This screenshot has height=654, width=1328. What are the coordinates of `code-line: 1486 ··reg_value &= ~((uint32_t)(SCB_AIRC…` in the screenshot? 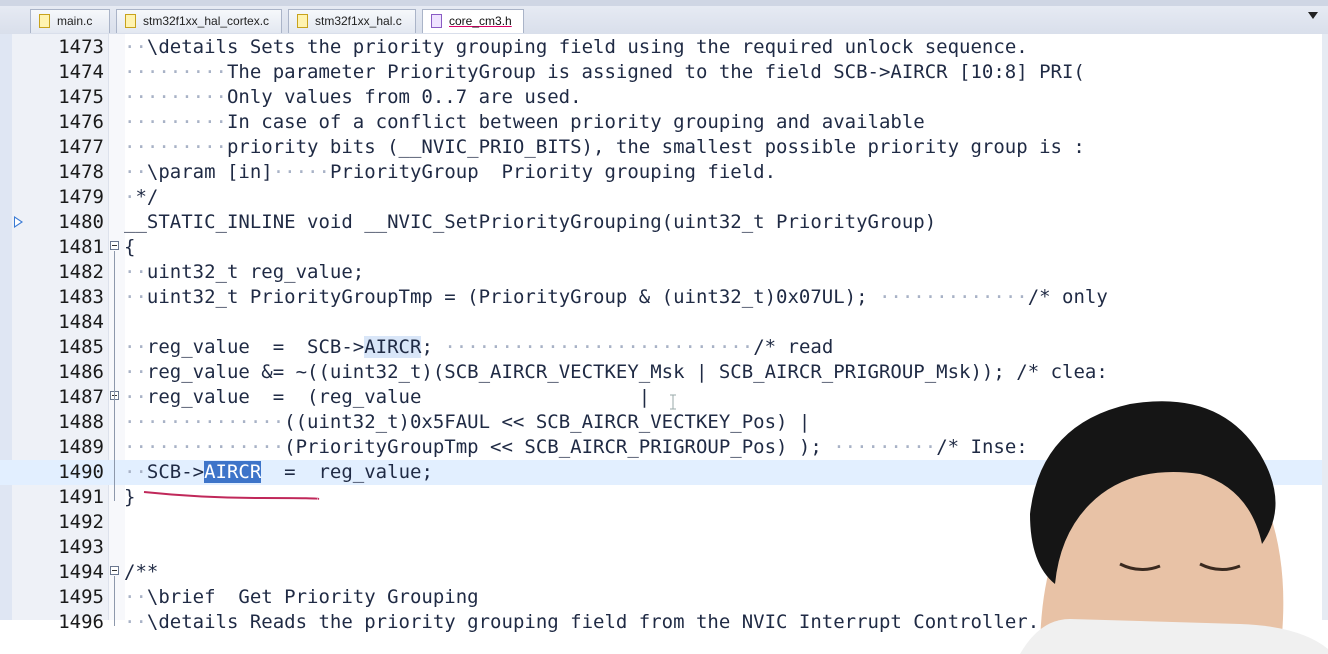 It's located at (661, 372).